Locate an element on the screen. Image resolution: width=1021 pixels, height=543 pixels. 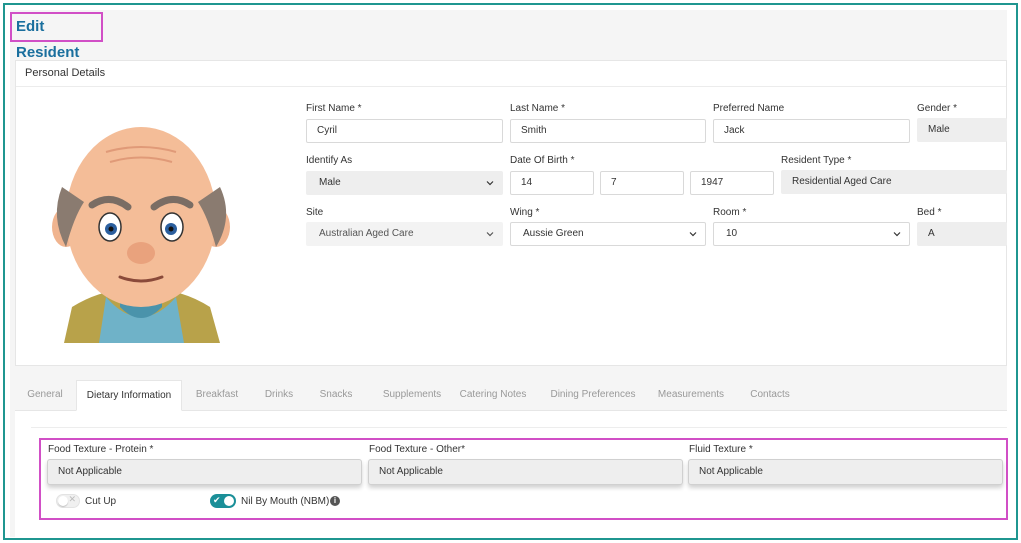
last-name-input: Smith is located at coordinates (608, 131).